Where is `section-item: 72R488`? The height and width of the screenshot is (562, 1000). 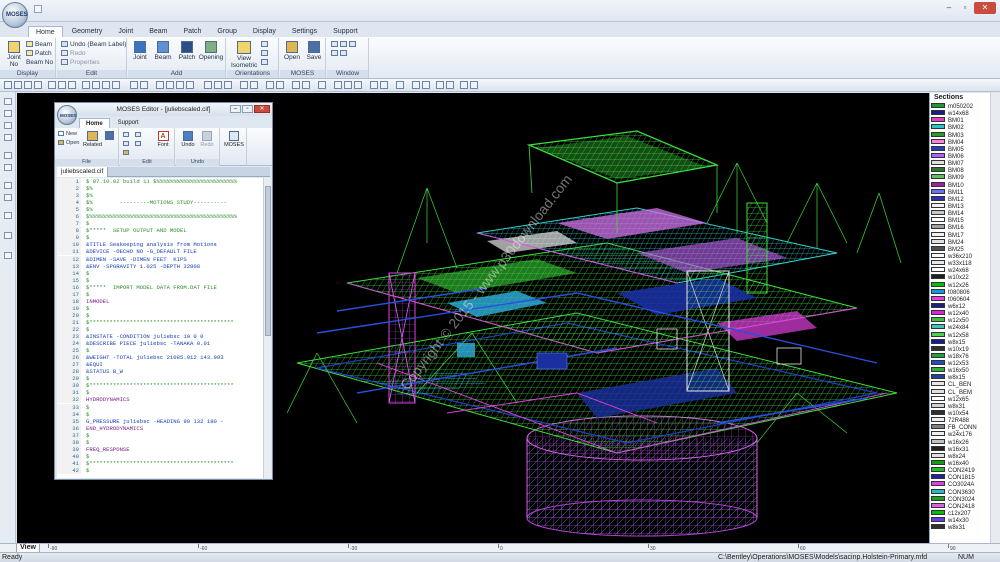
section-item: 72R488 is located at coordinates (960, 420).